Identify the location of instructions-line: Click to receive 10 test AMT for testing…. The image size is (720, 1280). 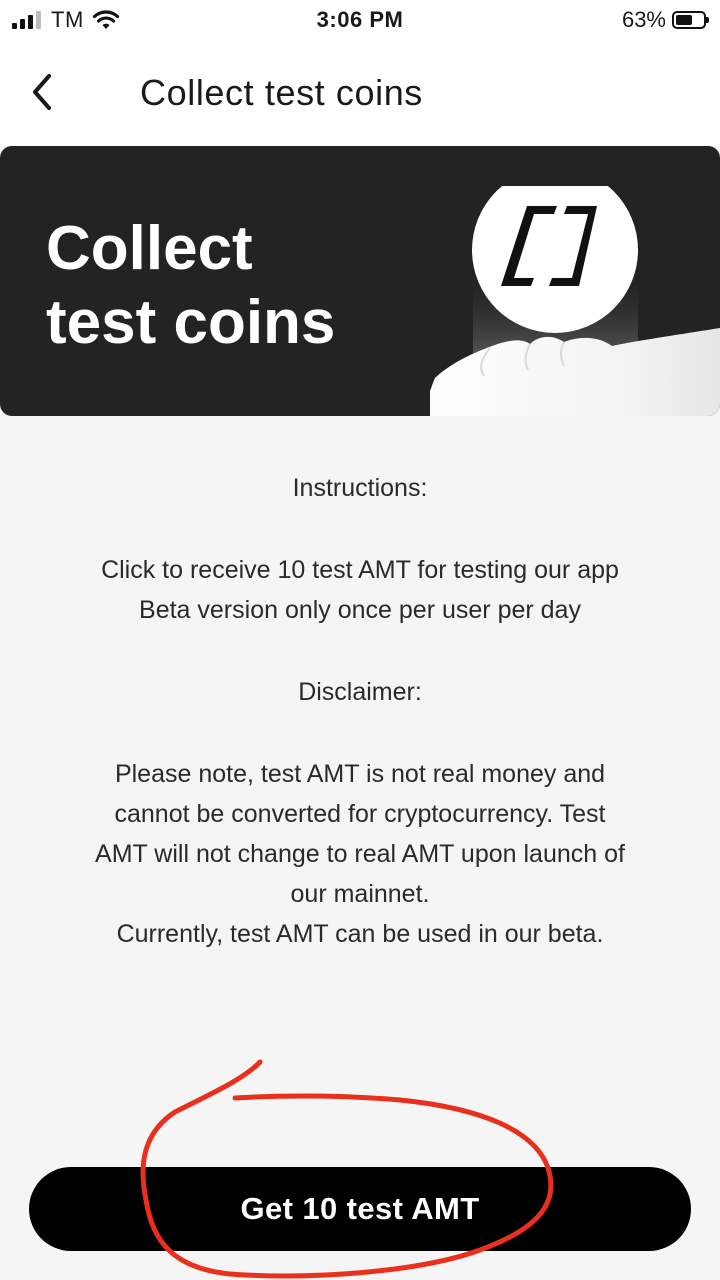
(360, 570).